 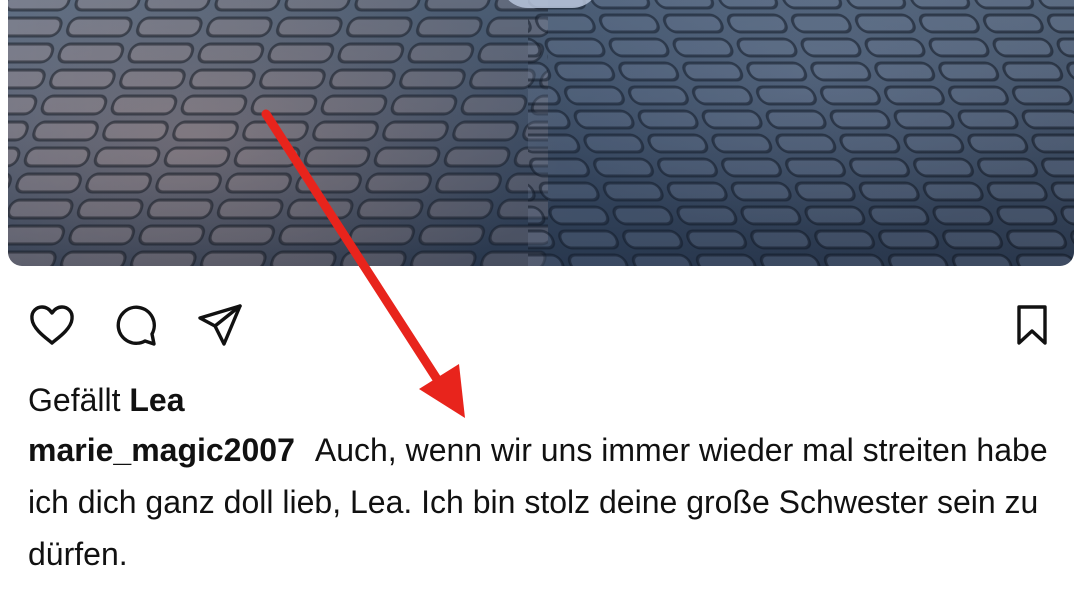 I want to click on post-action-bar, so click(x=542, y=326).